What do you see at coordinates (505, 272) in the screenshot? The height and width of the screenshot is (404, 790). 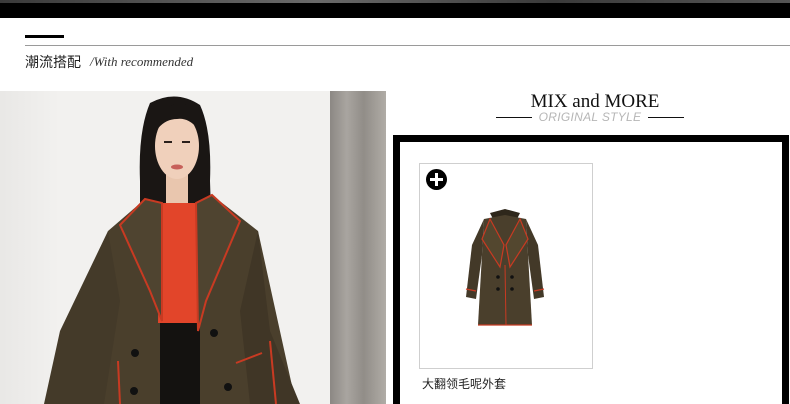 I see `coat-product-image` at bounding box center [505, 272].